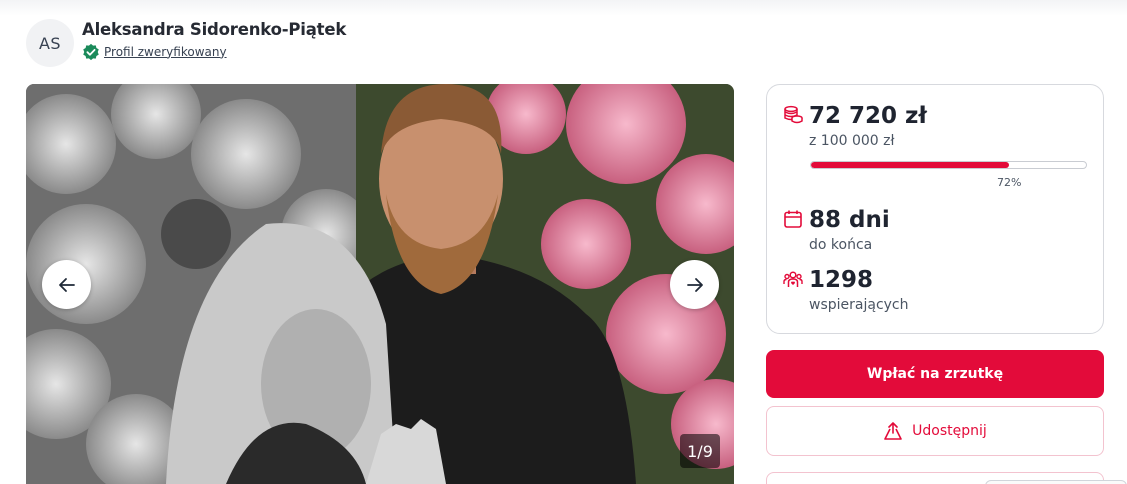  I want to click on share-button-label: Udostępnij, so click(949, 431).